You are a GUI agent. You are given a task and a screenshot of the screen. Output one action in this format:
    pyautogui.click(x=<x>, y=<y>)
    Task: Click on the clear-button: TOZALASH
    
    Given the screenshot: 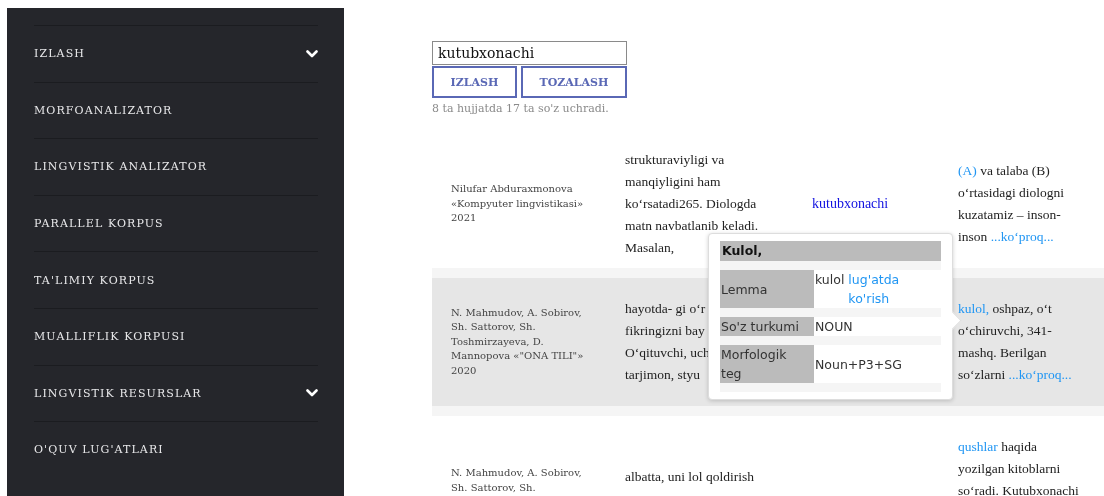 What is the action you would take?
    pyautogui.click(x=574, y=82)
    